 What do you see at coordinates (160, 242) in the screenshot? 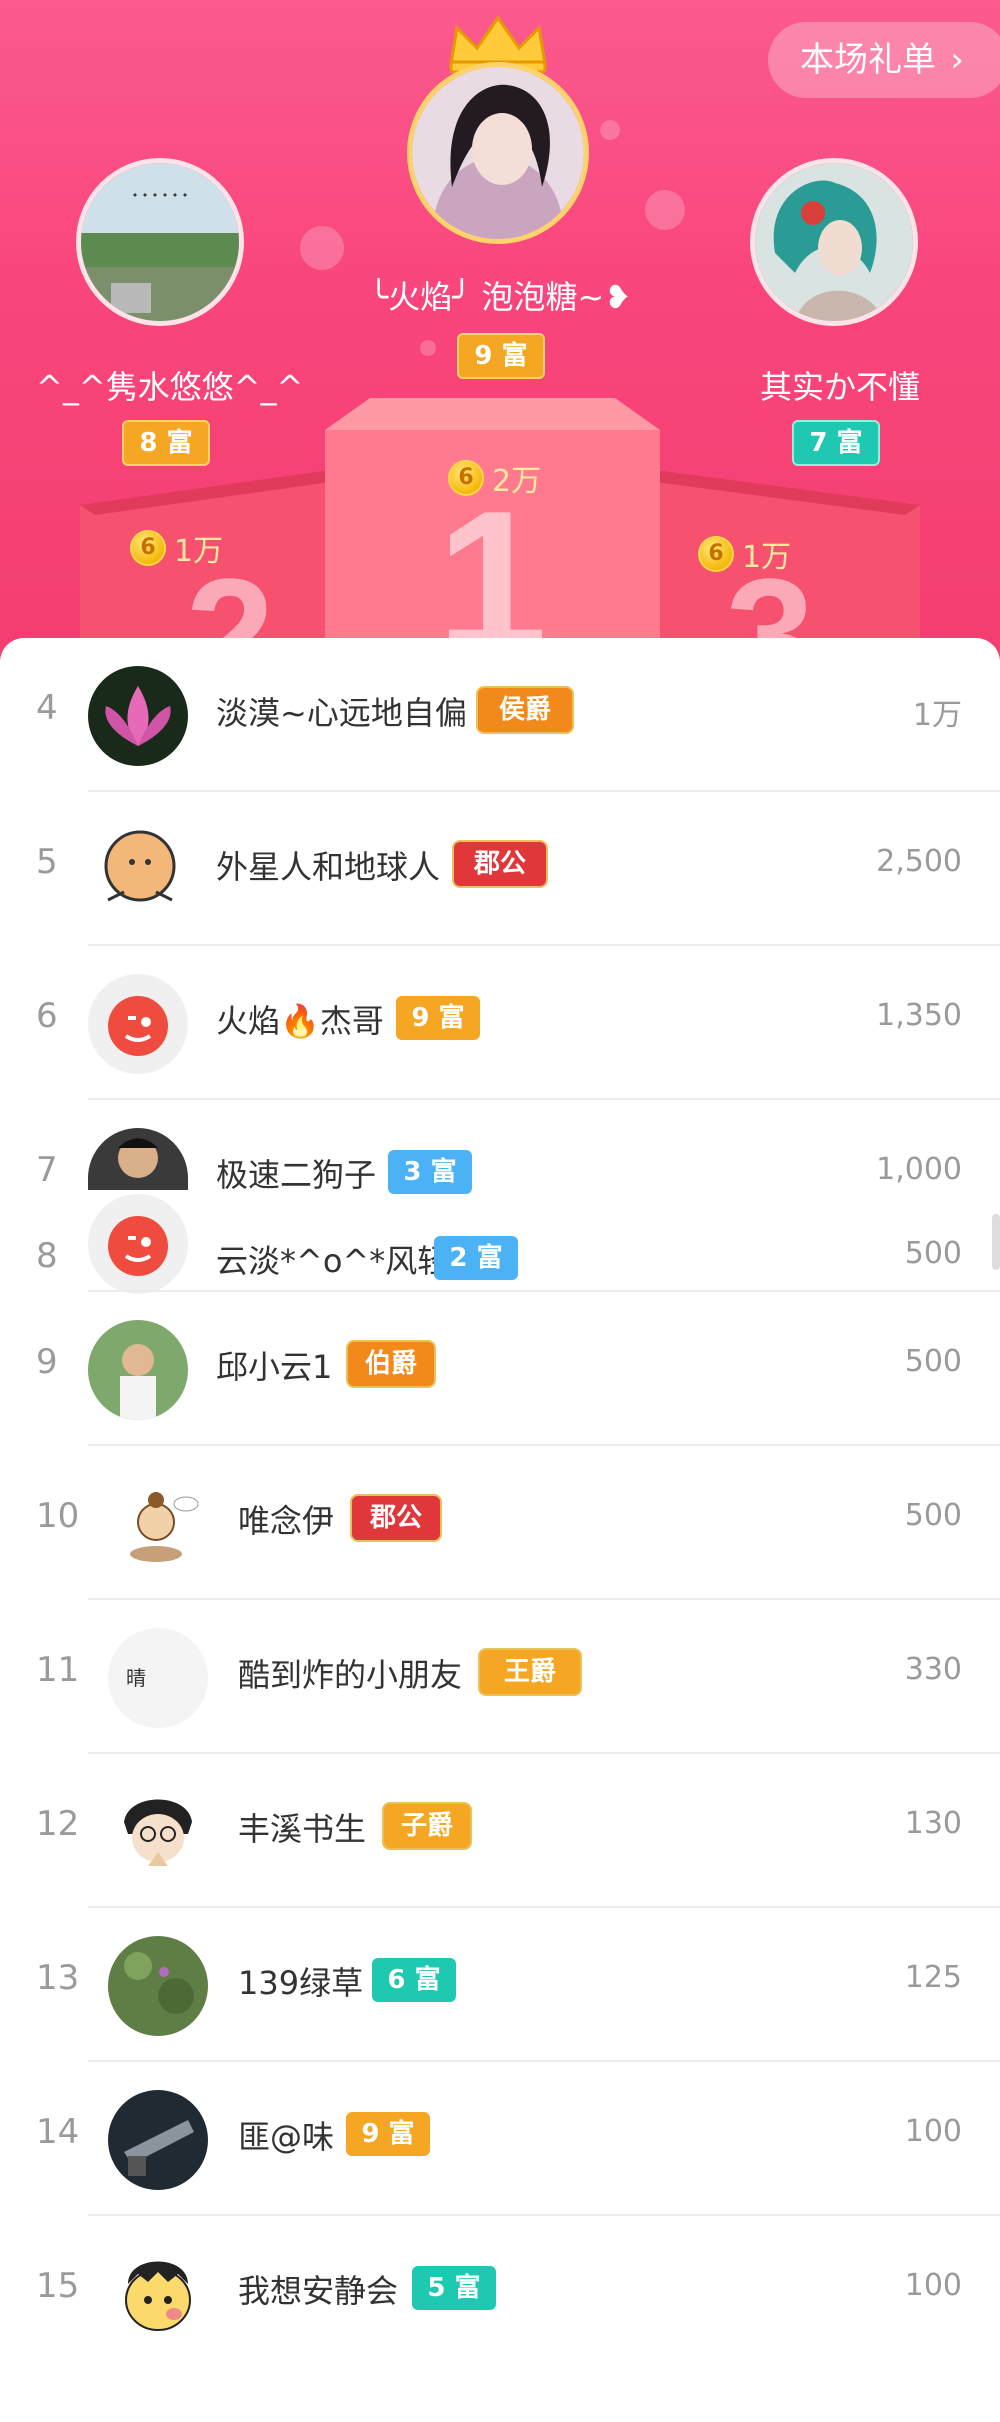
I see `second-place-avatar: • • • • • •` at bounding box center [160, 242].